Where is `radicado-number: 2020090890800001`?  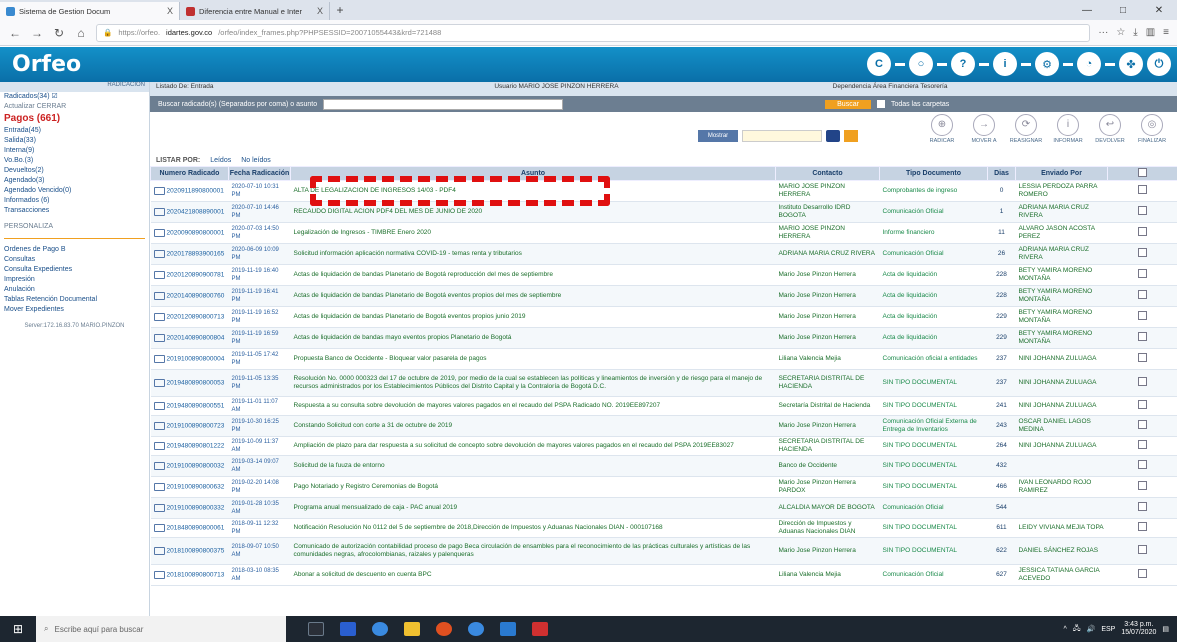
radicado-number: 2020090890800001 is located at coordinates (196, 232).